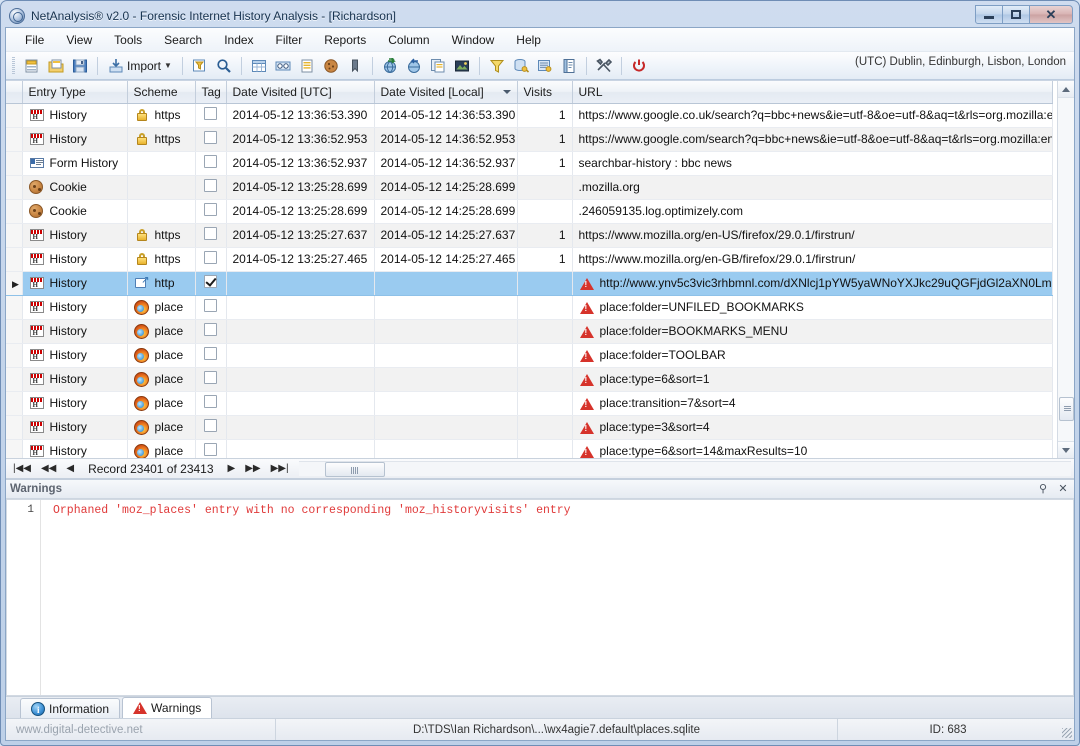 The width and height of the screenshot is (1080, 746). Describe the element at coordinates (200, 66) in the screenshot. I see `filter-wizard-icon` at that location.